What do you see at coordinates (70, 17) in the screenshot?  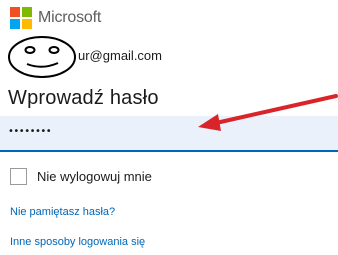 I see `brand-name: Microsoft` at bounding box center [70, 17].